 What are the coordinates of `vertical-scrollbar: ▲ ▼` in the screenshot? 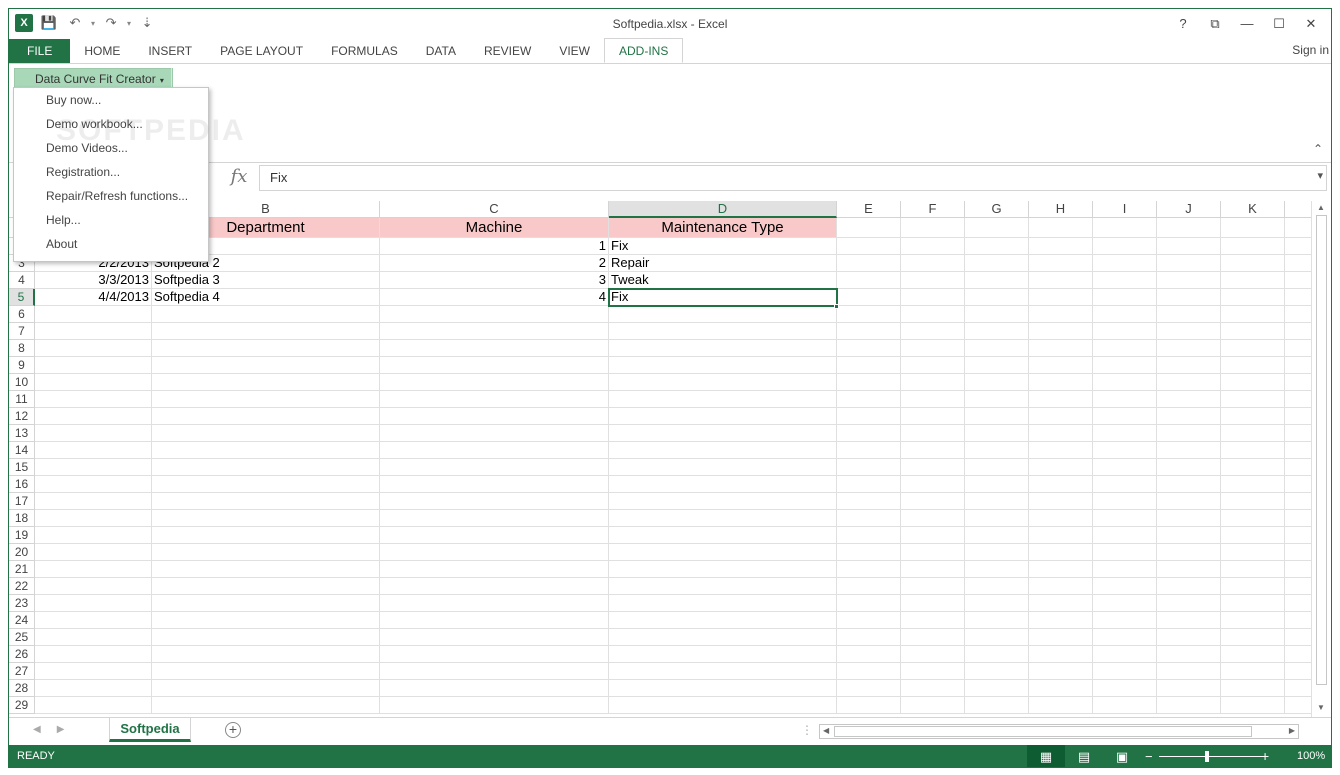 It's located at (1321, 459).